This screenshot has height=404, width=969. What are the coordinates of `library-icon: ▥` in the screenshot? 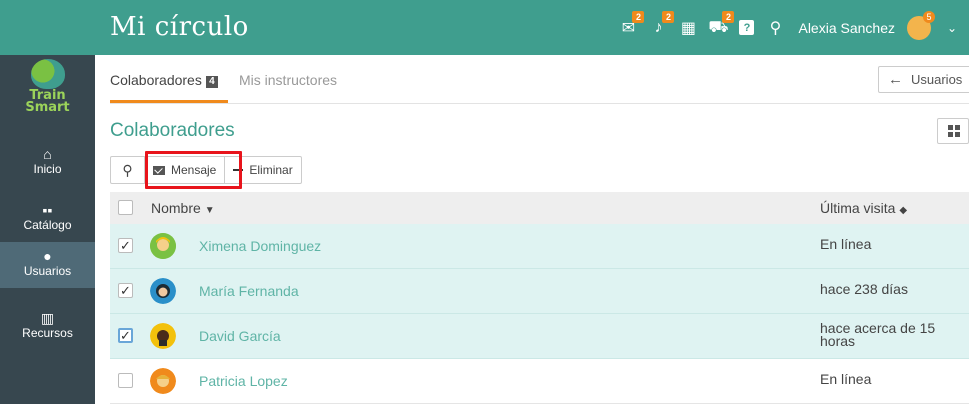 It's located at (47, 318).